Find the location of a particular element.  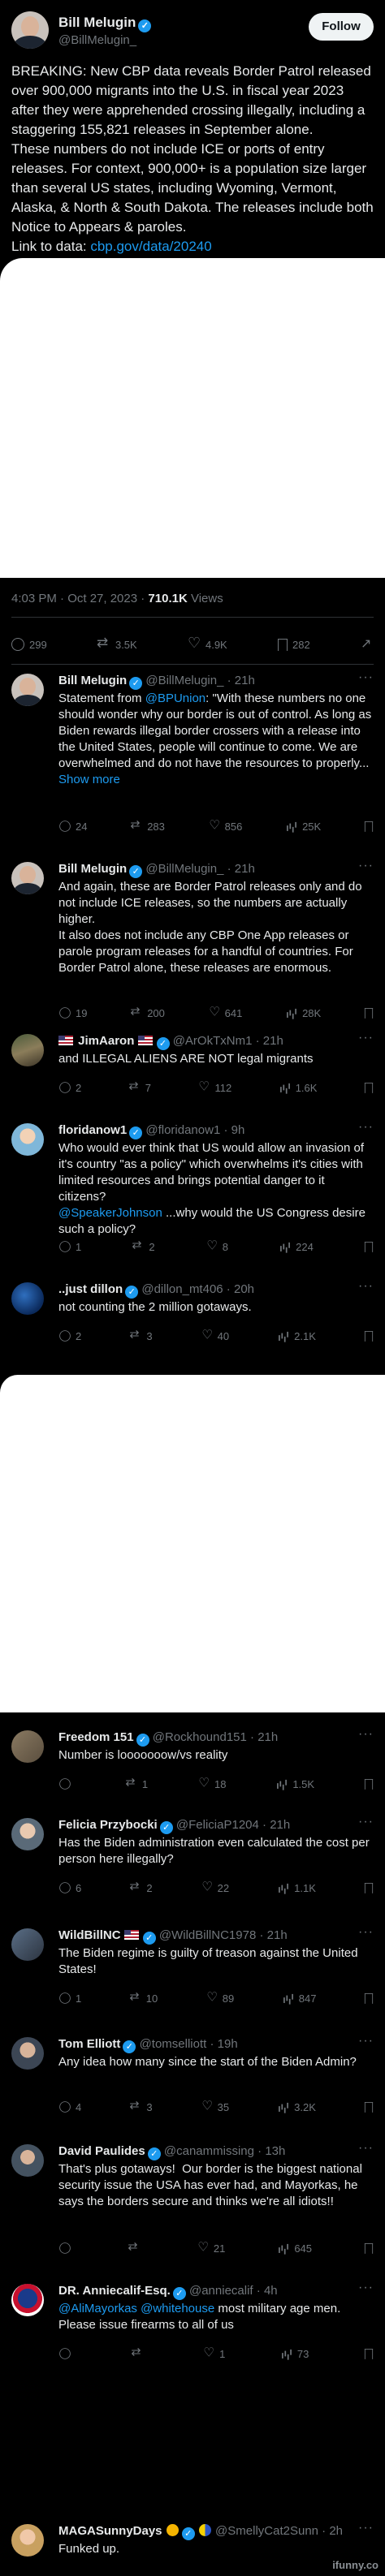

retweet-button: 200 is located at coordinates (147, 1012).